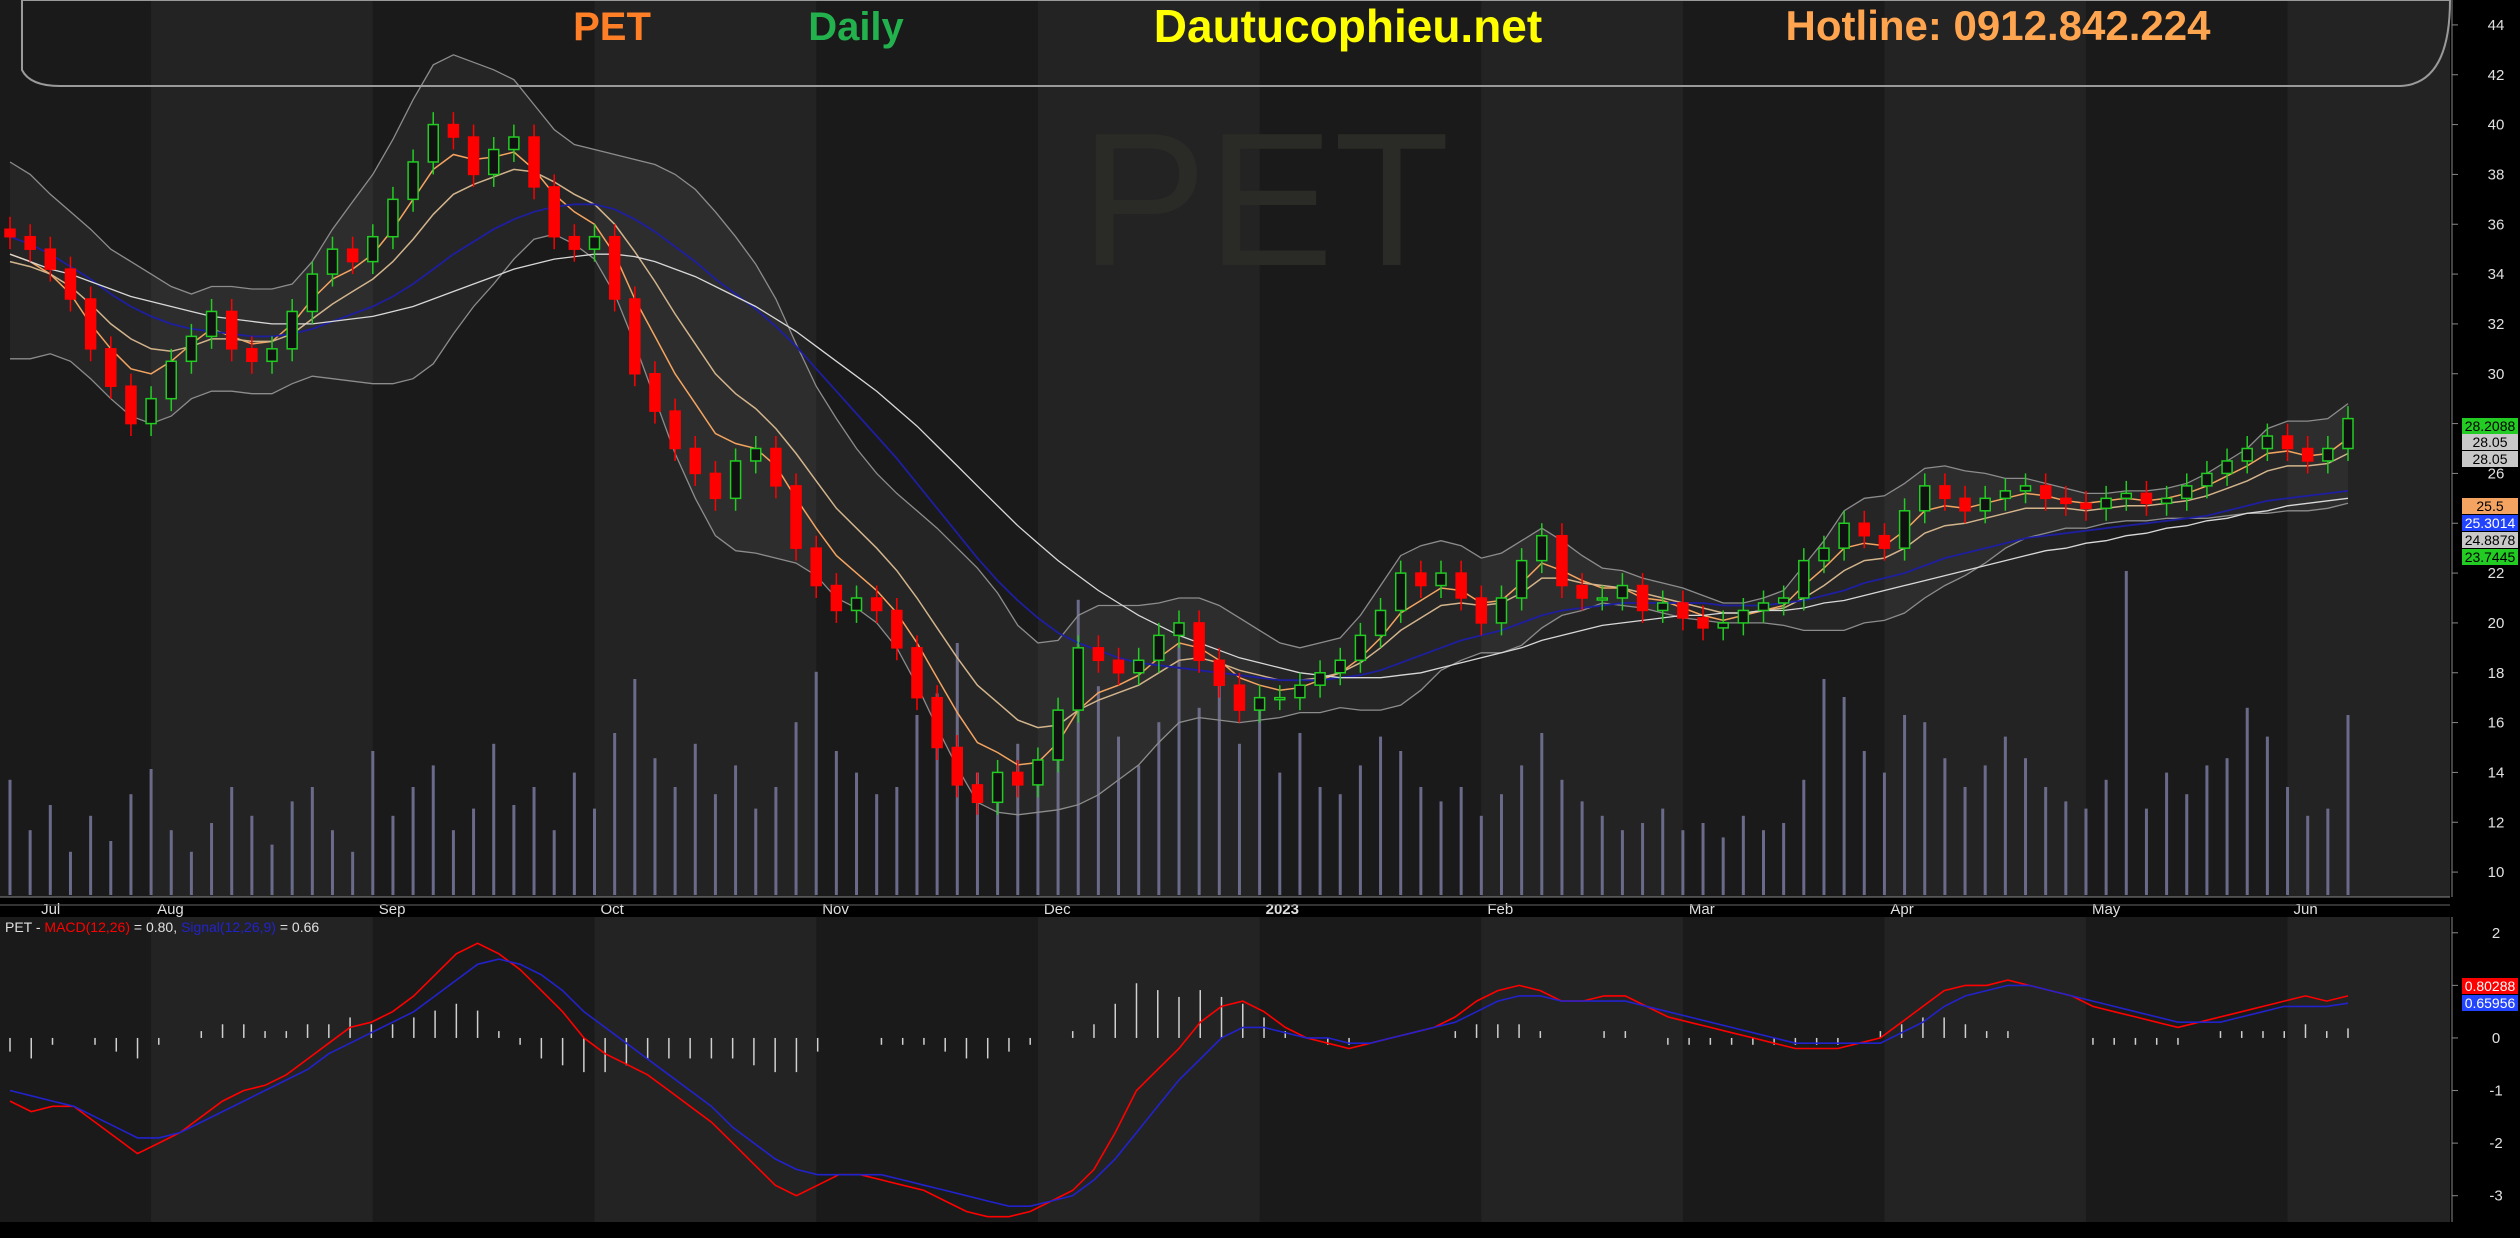 The image size is (2520, 1238). What do you see at coordinates (2496, 822) in the screenshot?
I see `price-tick-label: 12` at bounding box center [2496, 822].